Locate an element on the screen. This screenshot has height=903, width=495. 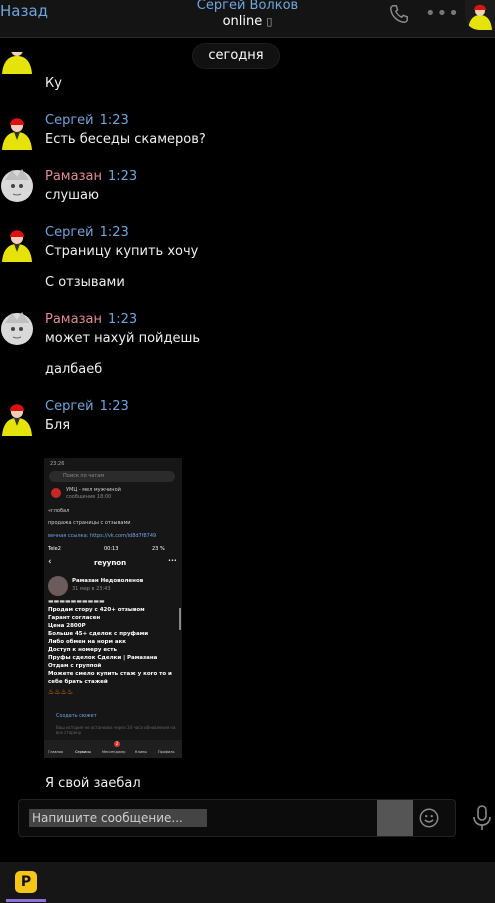
contact-status: online ▯ is located at coordinates (247, 21).